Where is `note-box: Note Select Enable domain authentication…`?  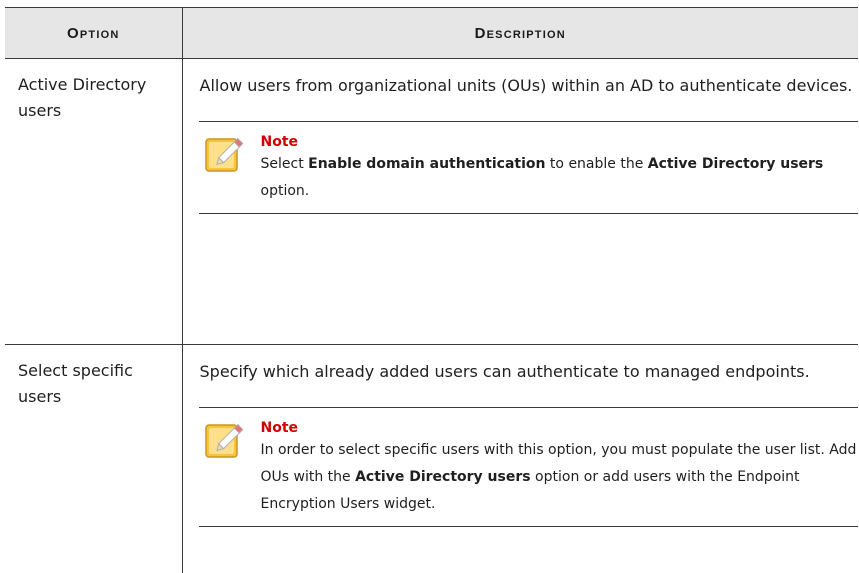 note-box: Note Select Enable domain authentication… is located at coordinates (529, 167).